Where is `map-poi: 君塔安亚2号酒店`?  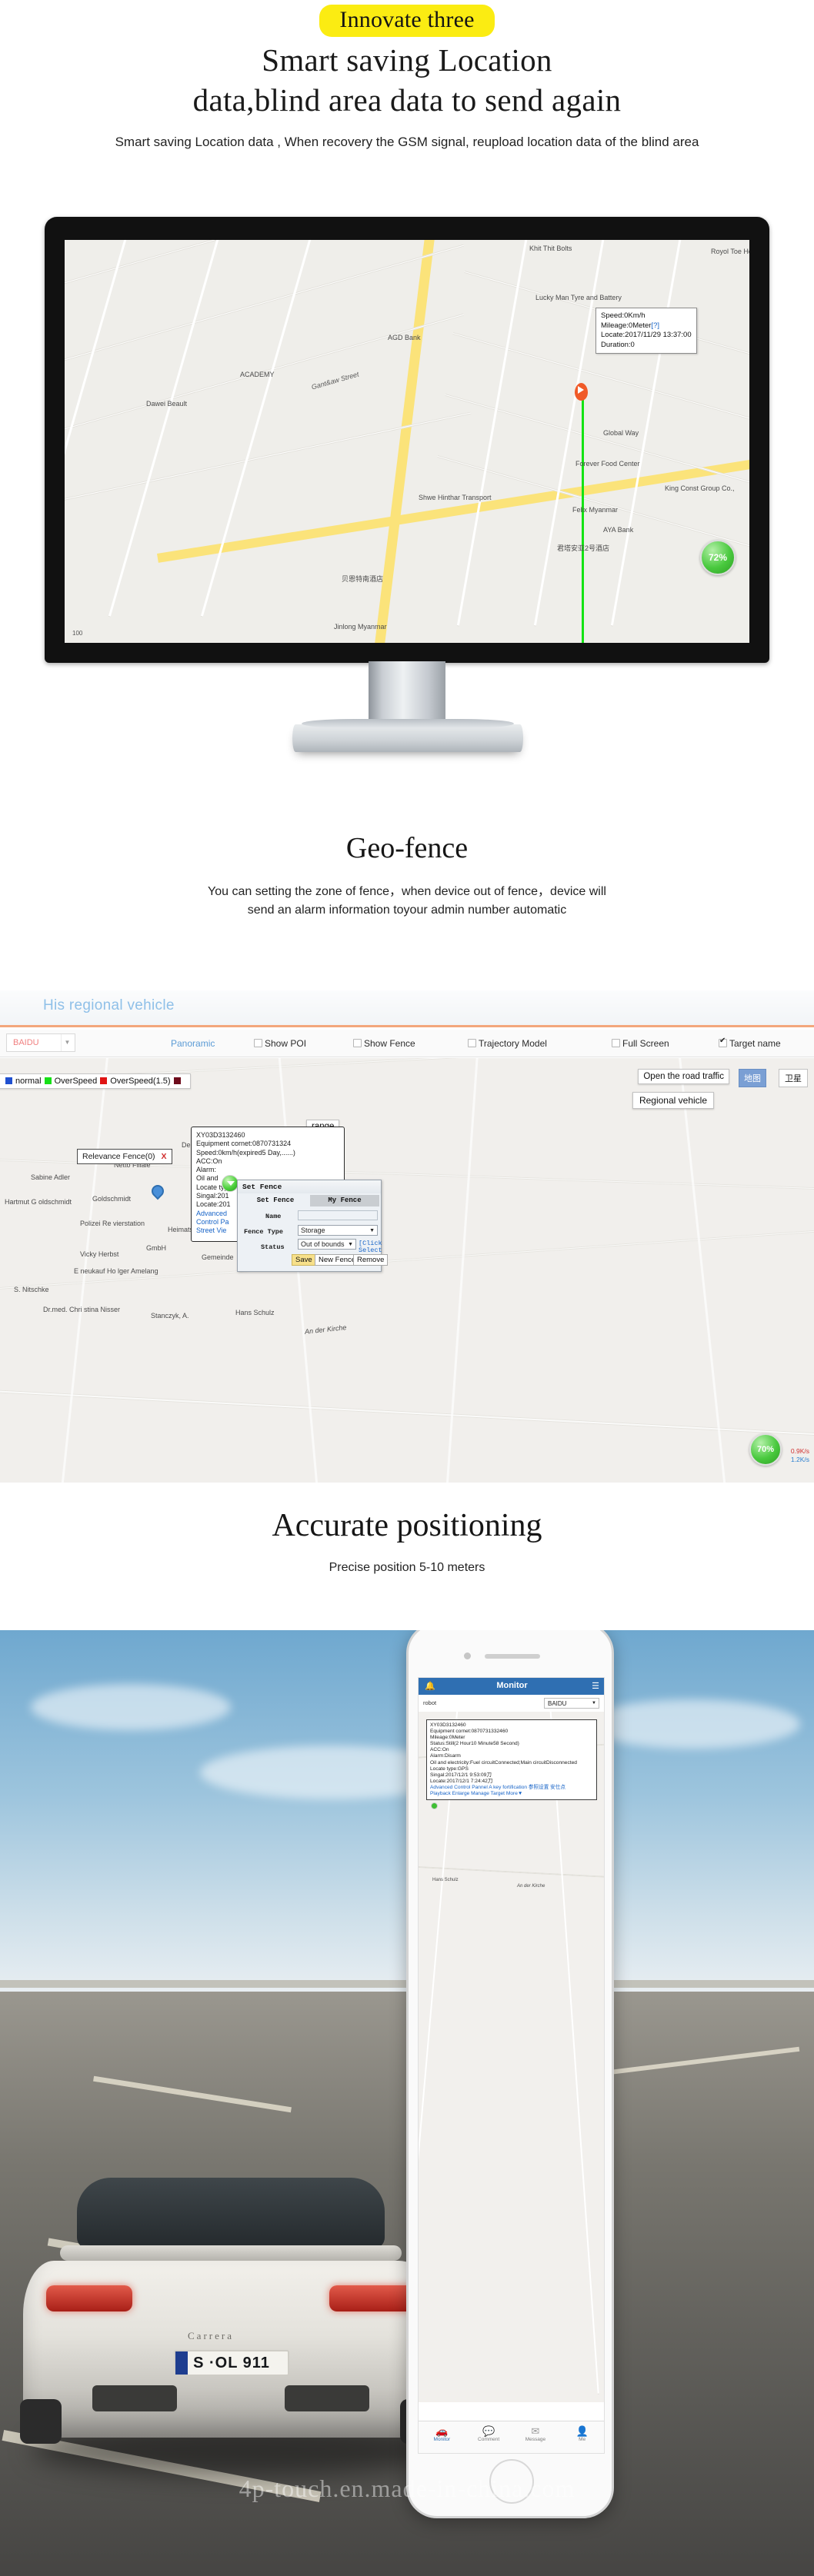 map-poi: 君塔安亚2号酒店 is located at coordinates (583, 548).